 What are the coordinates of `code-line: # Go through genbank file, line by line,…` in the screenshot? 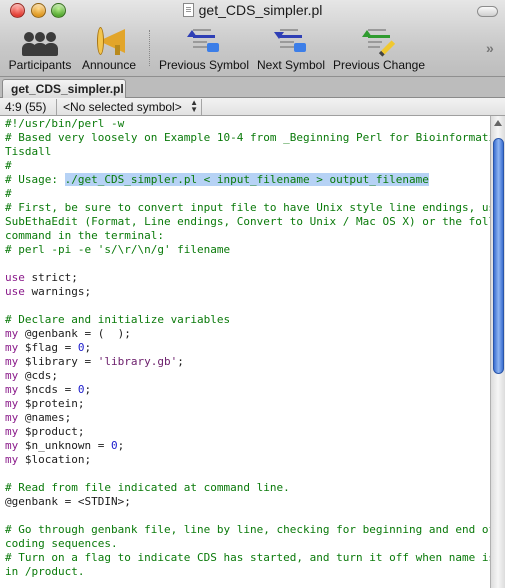 It's located at (247, 530).